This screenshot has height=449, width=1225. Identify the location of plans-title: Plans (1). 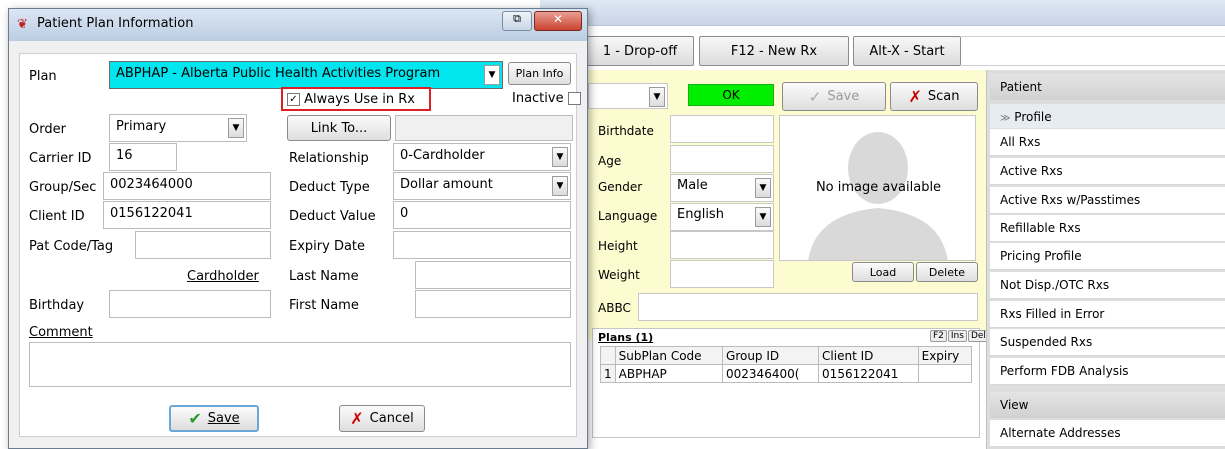
(626, 337).